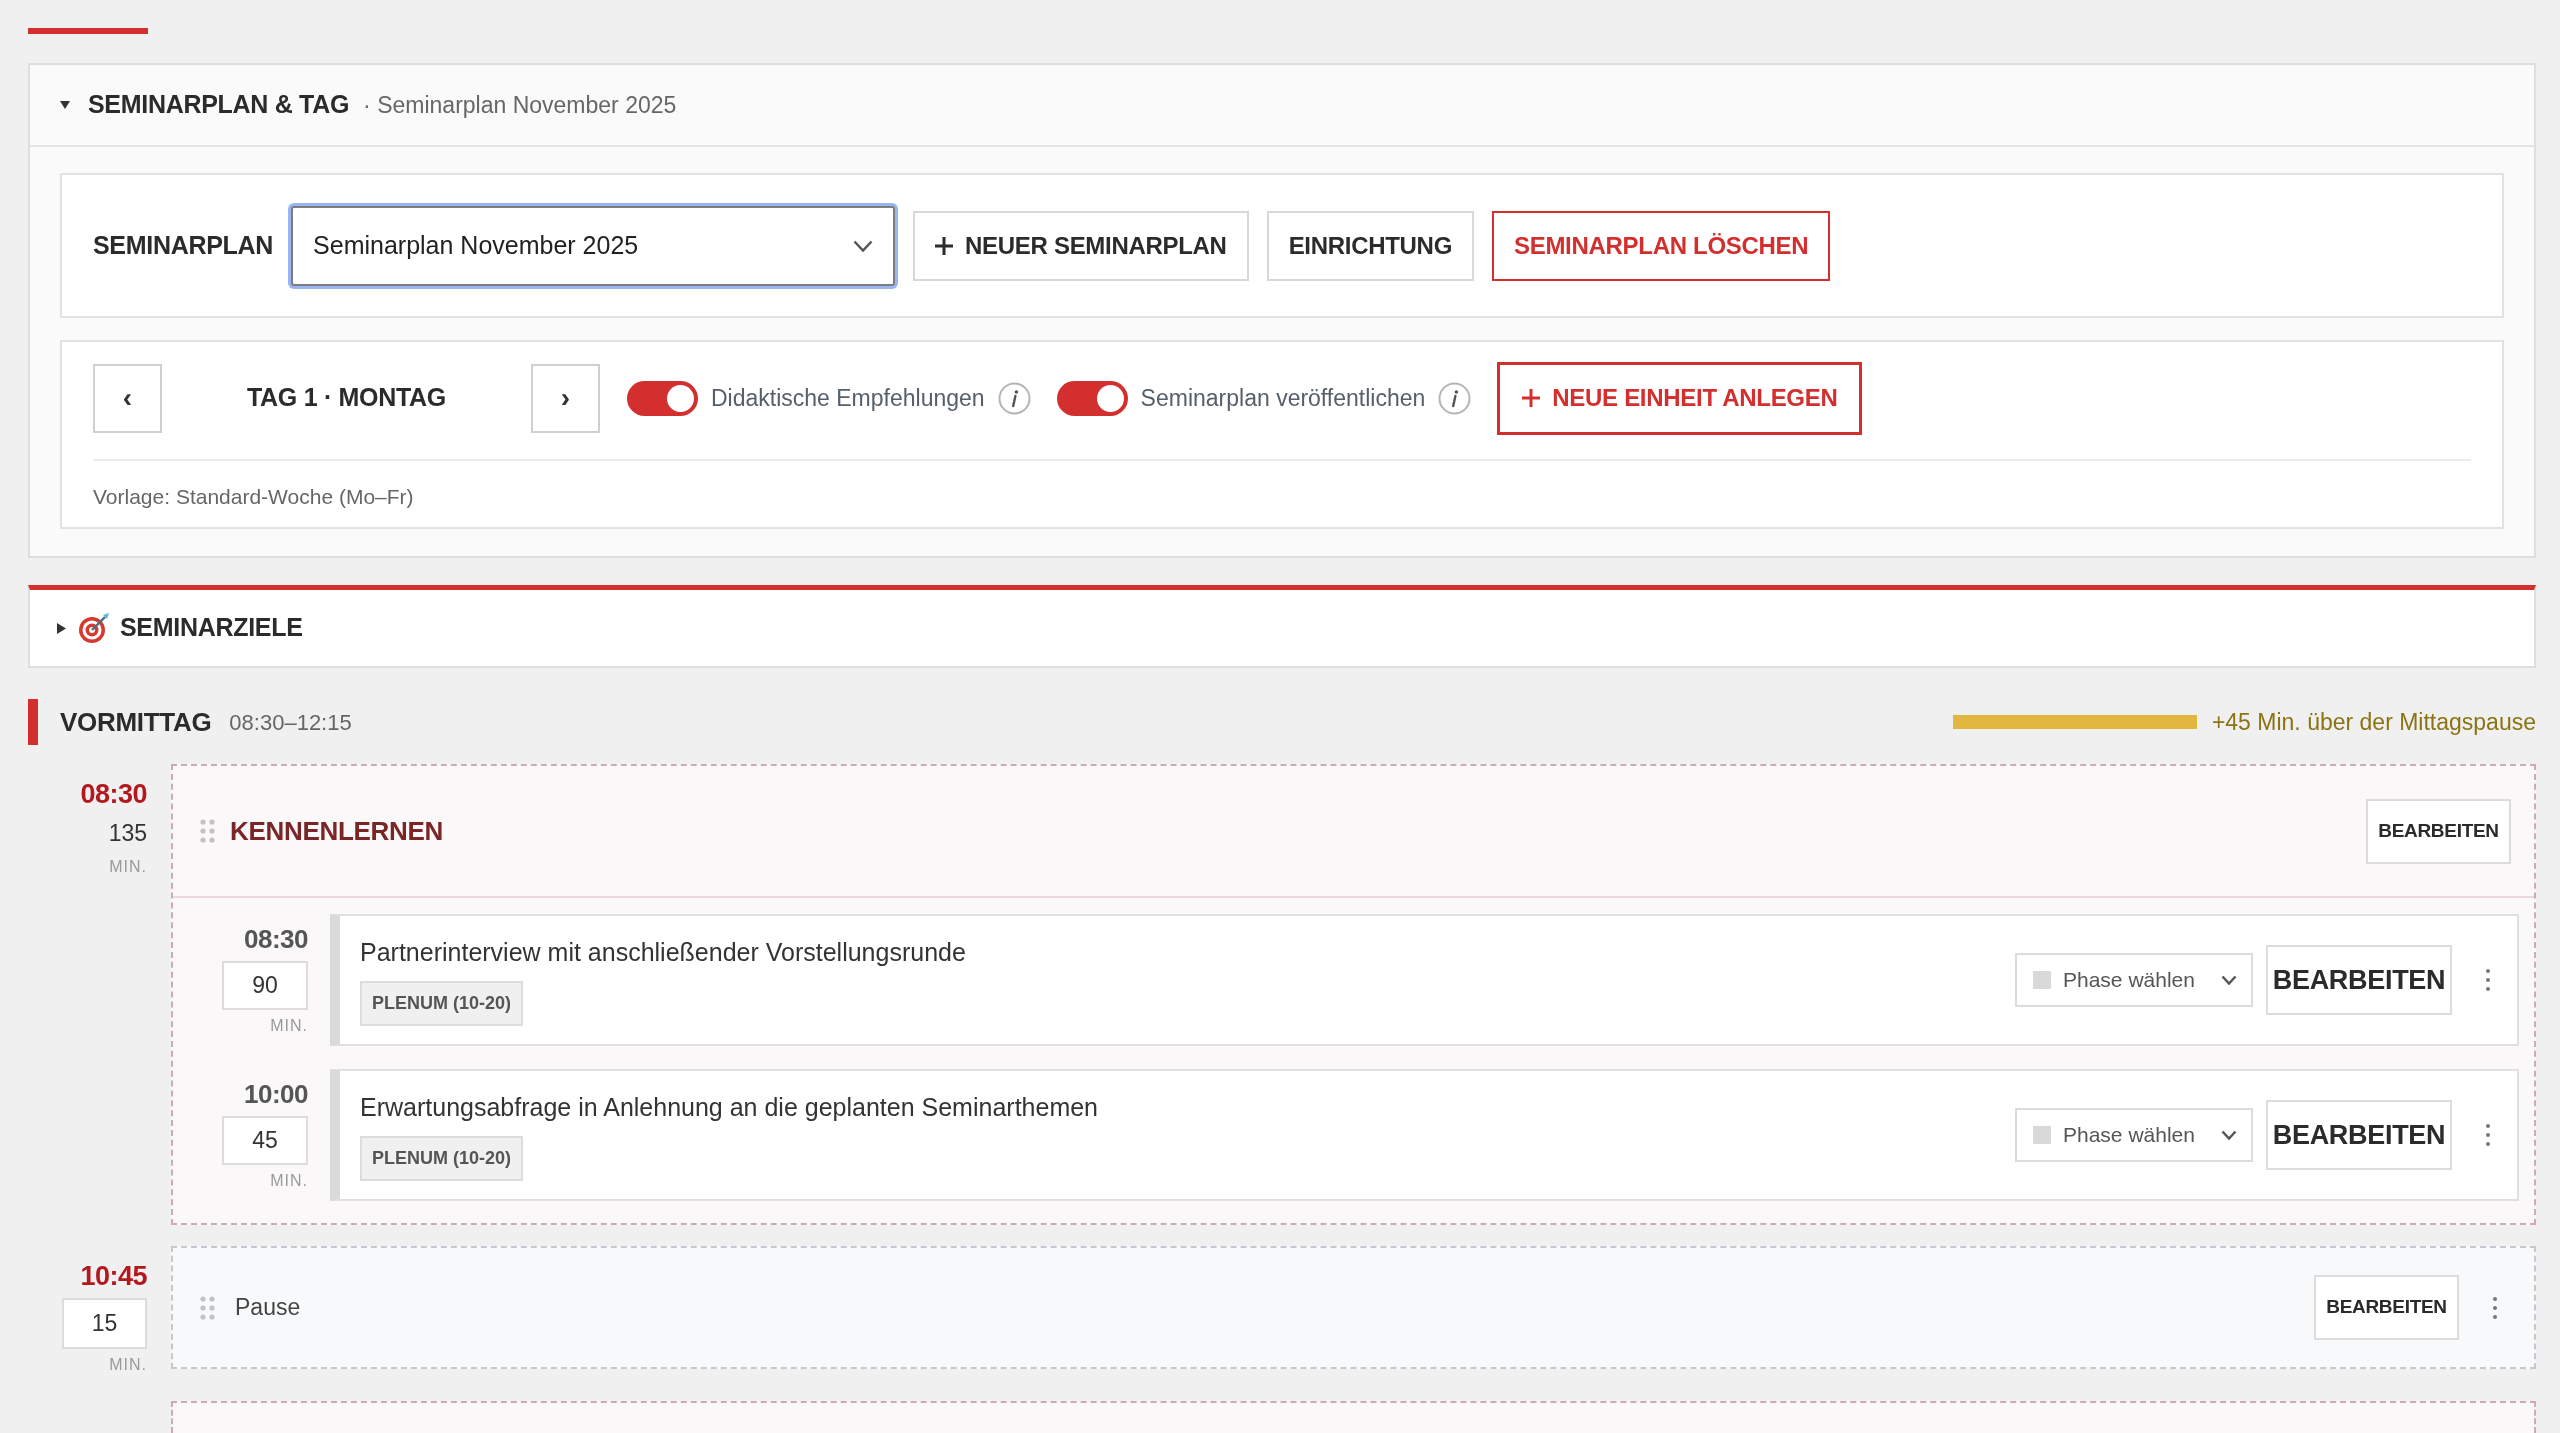 Image resolution: width=2560 pixels, height=1433 pixels. Describe the element at coordinates (254, 497) in the screenshot. I see `template-note: Vorlage: Standard-Woche (Mo–Fr)` at that location.